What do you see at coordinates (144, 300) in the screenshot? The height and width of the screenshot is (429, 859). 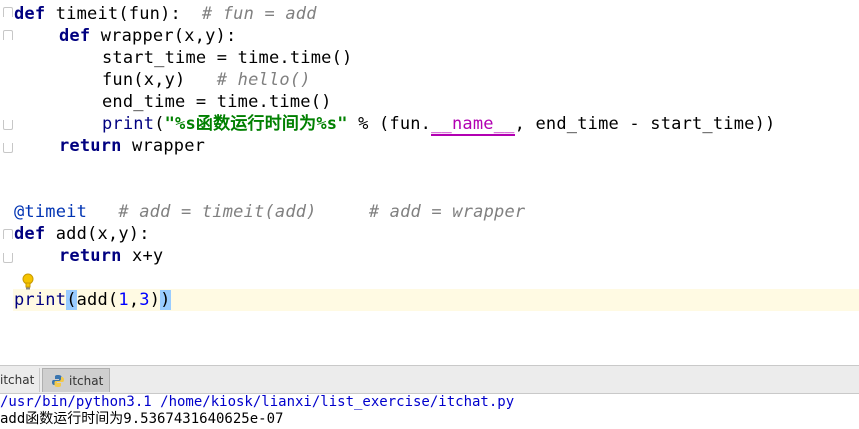 I see `code-number: 3` at bounding box center [144, 300].